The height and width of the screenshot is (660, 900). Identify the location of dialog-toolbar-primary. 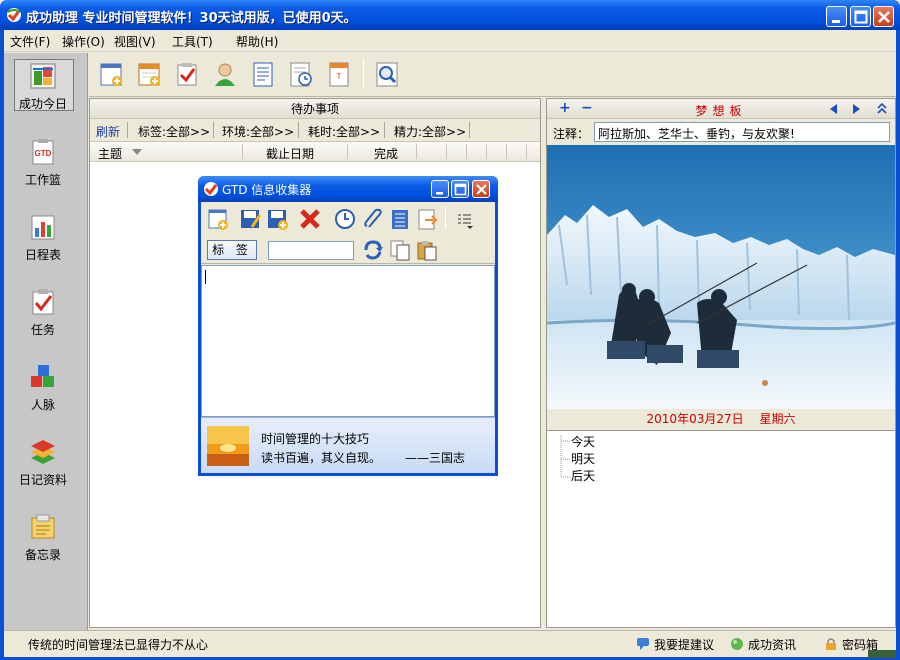
(348, 218).